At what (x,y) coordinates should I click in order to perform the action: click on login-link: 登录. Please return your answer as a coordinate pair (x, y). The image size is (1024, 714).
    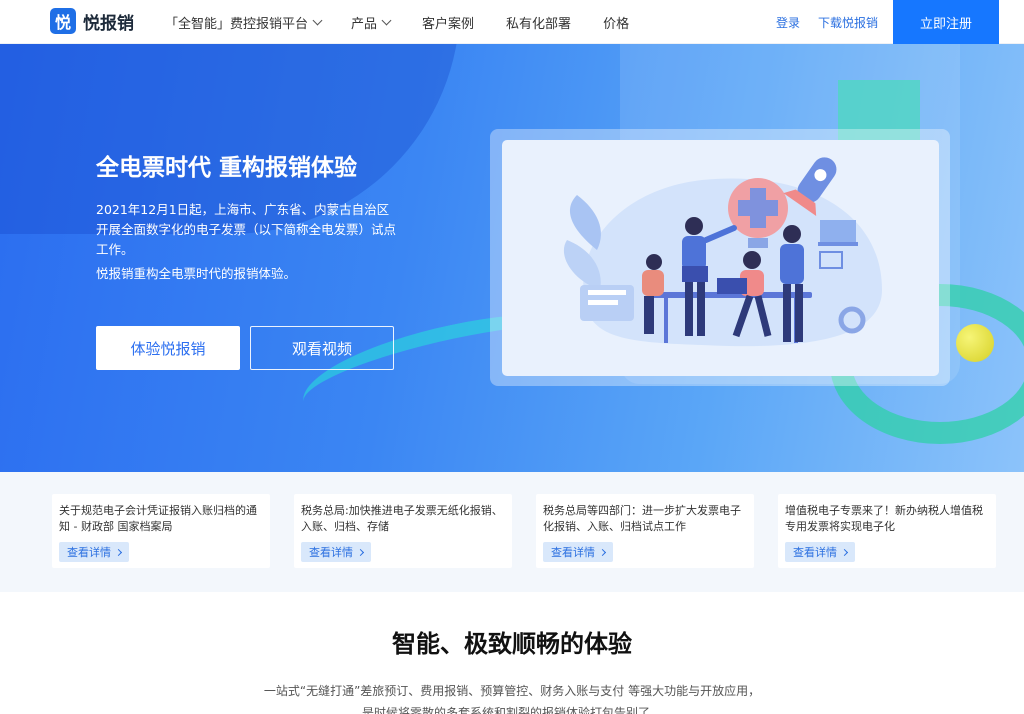
    Looking at the image, I should click on (788, 22).